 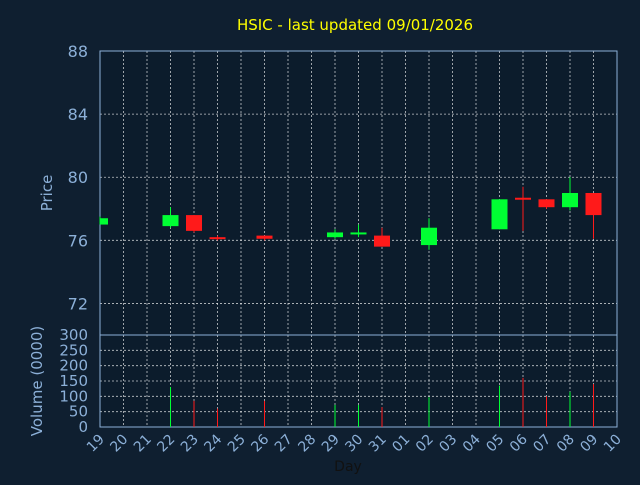 What do you see at coordinates (78, 240) in the screenshot?
I see `price-tick-label: 76` at bounding box center [78, 240].